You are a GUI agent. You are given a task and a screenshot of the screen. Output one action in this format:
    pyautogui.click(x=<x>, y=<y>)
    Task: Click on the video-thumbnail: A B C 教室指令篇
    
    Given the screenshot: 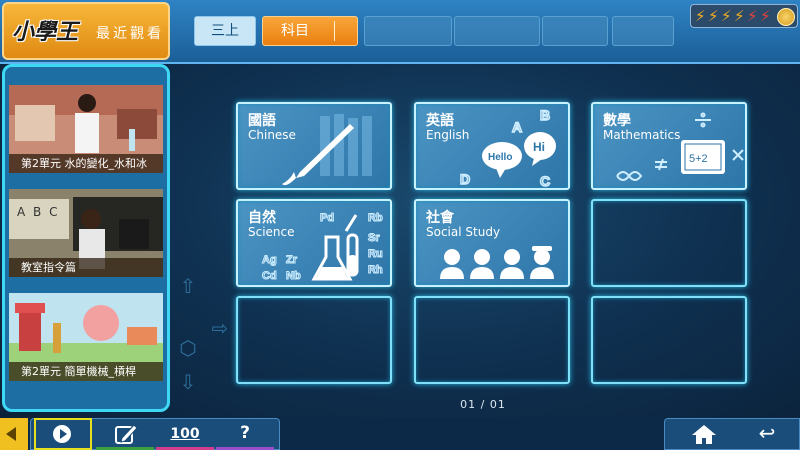 What is the action you would take?
    pyautogui.click(x=86, y=233)
    